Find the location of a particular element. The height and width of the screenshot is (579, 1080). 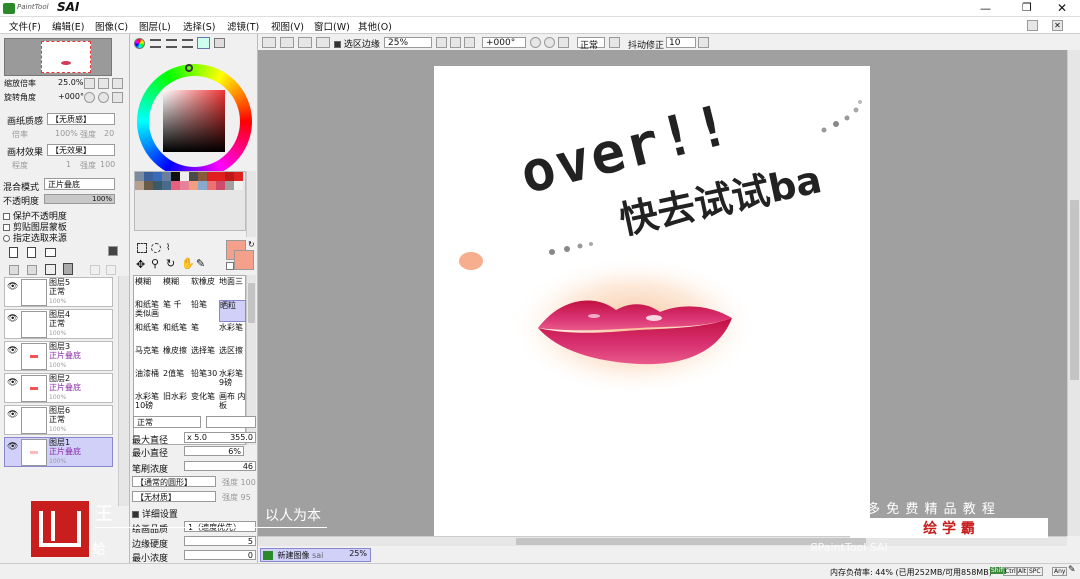

zoom-reset-button is located at coordinates (117, 83).